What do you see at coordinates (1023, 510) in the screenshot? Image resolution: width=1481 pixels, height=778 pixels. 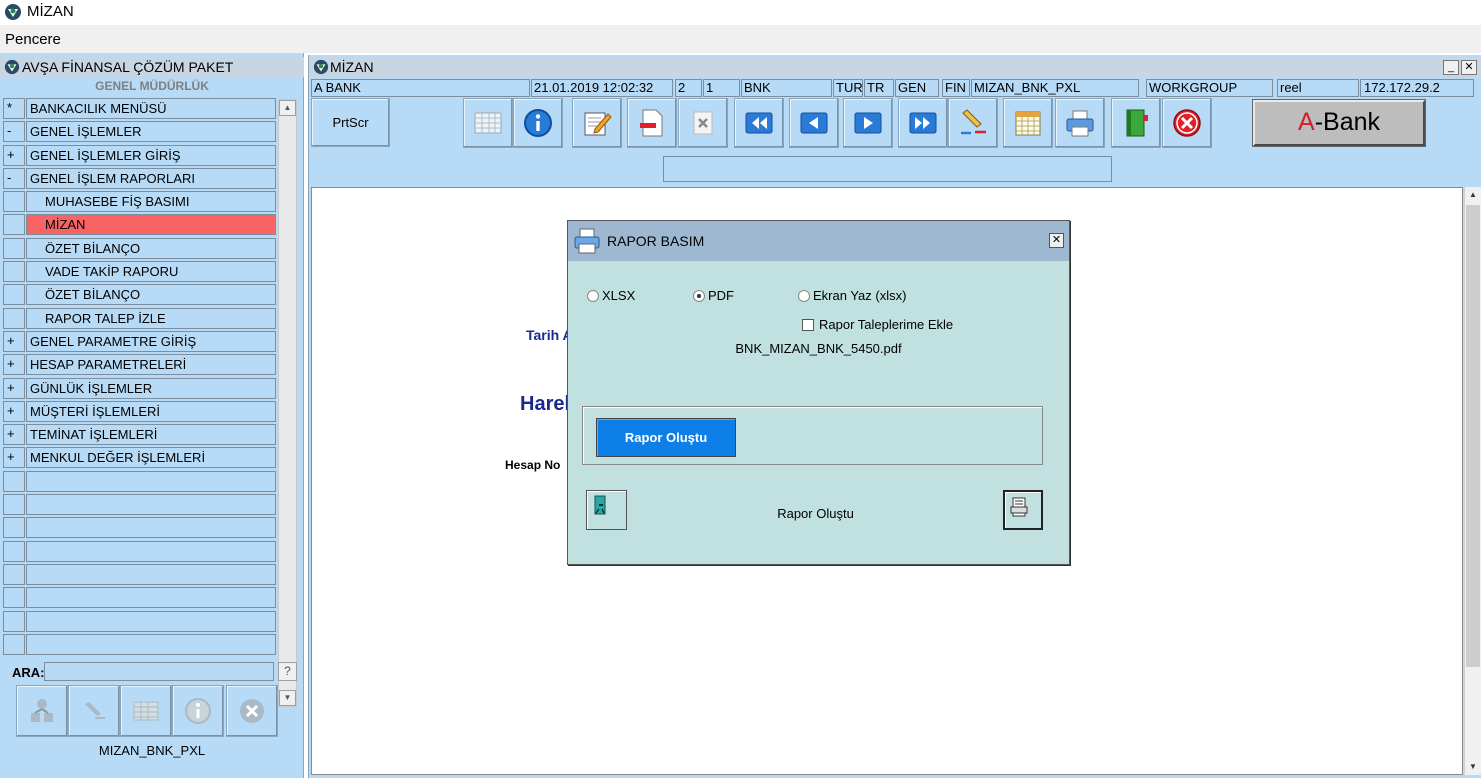 I see `dialog-print-button` at bounding box center [1023, 510].